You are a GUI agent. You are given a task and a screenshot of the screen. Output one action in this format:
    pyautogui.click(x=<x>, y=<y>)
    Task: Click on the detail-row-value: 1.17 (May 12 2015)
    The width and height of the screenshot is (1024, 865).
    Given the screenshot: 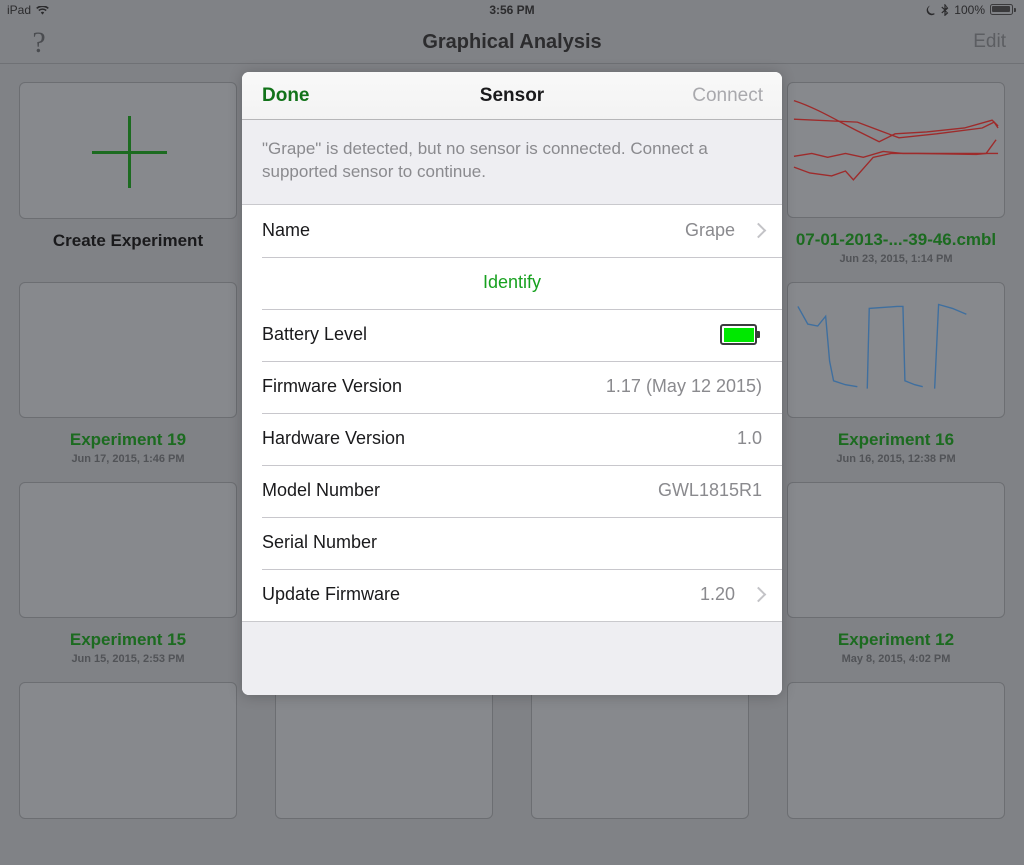 What is the action you would take?
    pyautogui.click(x=684, y=386)
    